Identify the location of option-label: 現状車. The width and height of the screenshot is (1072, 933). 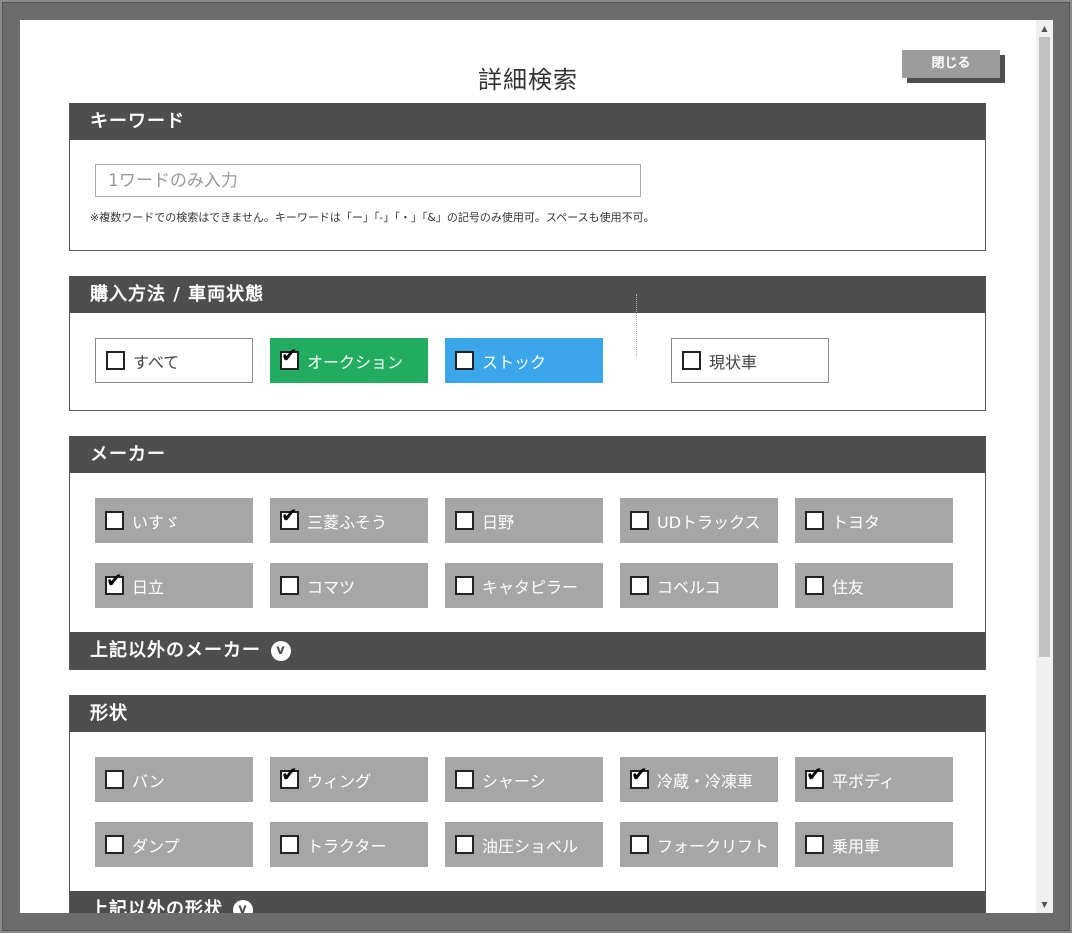
(733, 362).